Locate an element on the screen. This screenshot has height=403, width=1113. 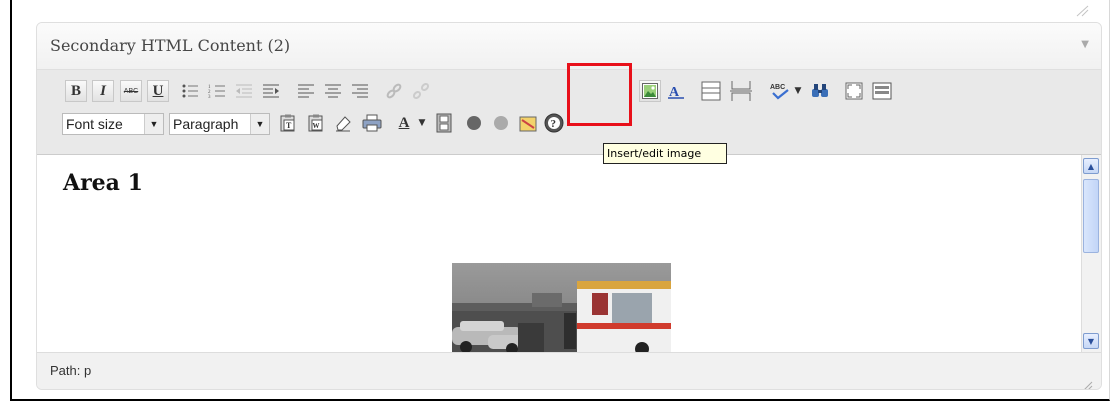
special-character-icon is located at coordinates (528, 124).